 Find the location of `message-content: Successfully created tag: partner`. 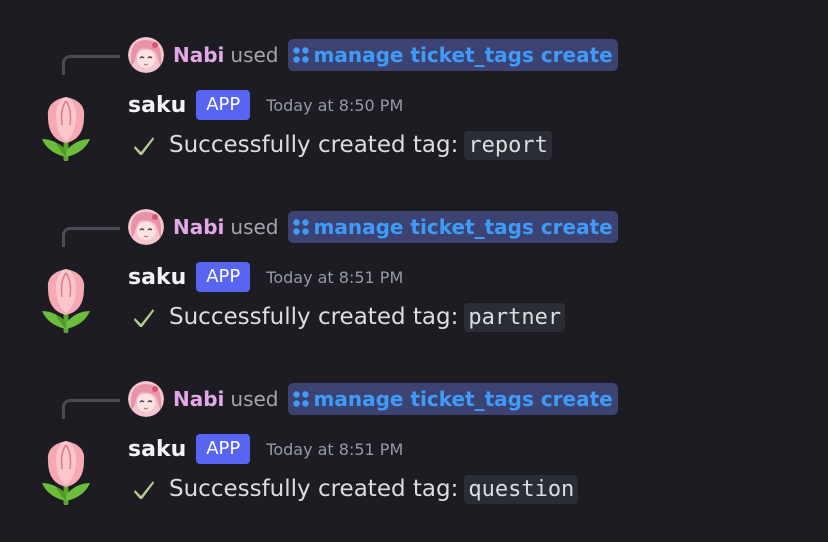

message-content: Successfully created tag: partner is located at coordinates (349, 317).